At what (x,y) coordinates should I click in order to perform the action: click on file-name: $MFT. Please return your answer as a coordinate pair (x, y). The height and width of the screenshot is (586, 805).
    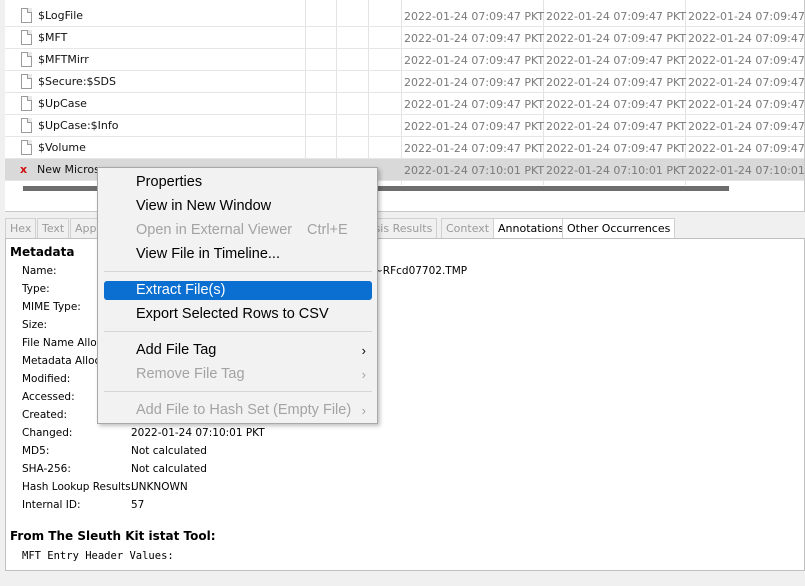
    Looking at the image, I should click on (53, 37).